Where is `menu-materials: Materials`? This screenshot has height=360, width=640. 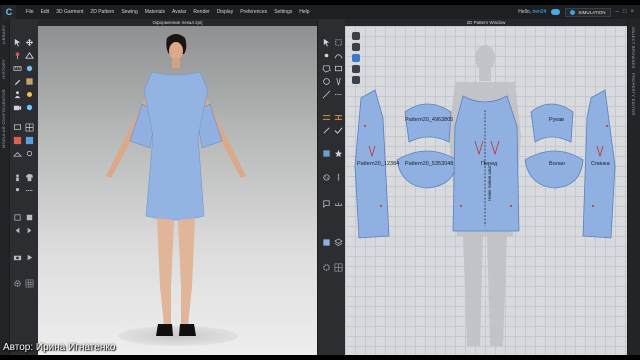
menu-materials: Materials is located at coordinates (154, 12).